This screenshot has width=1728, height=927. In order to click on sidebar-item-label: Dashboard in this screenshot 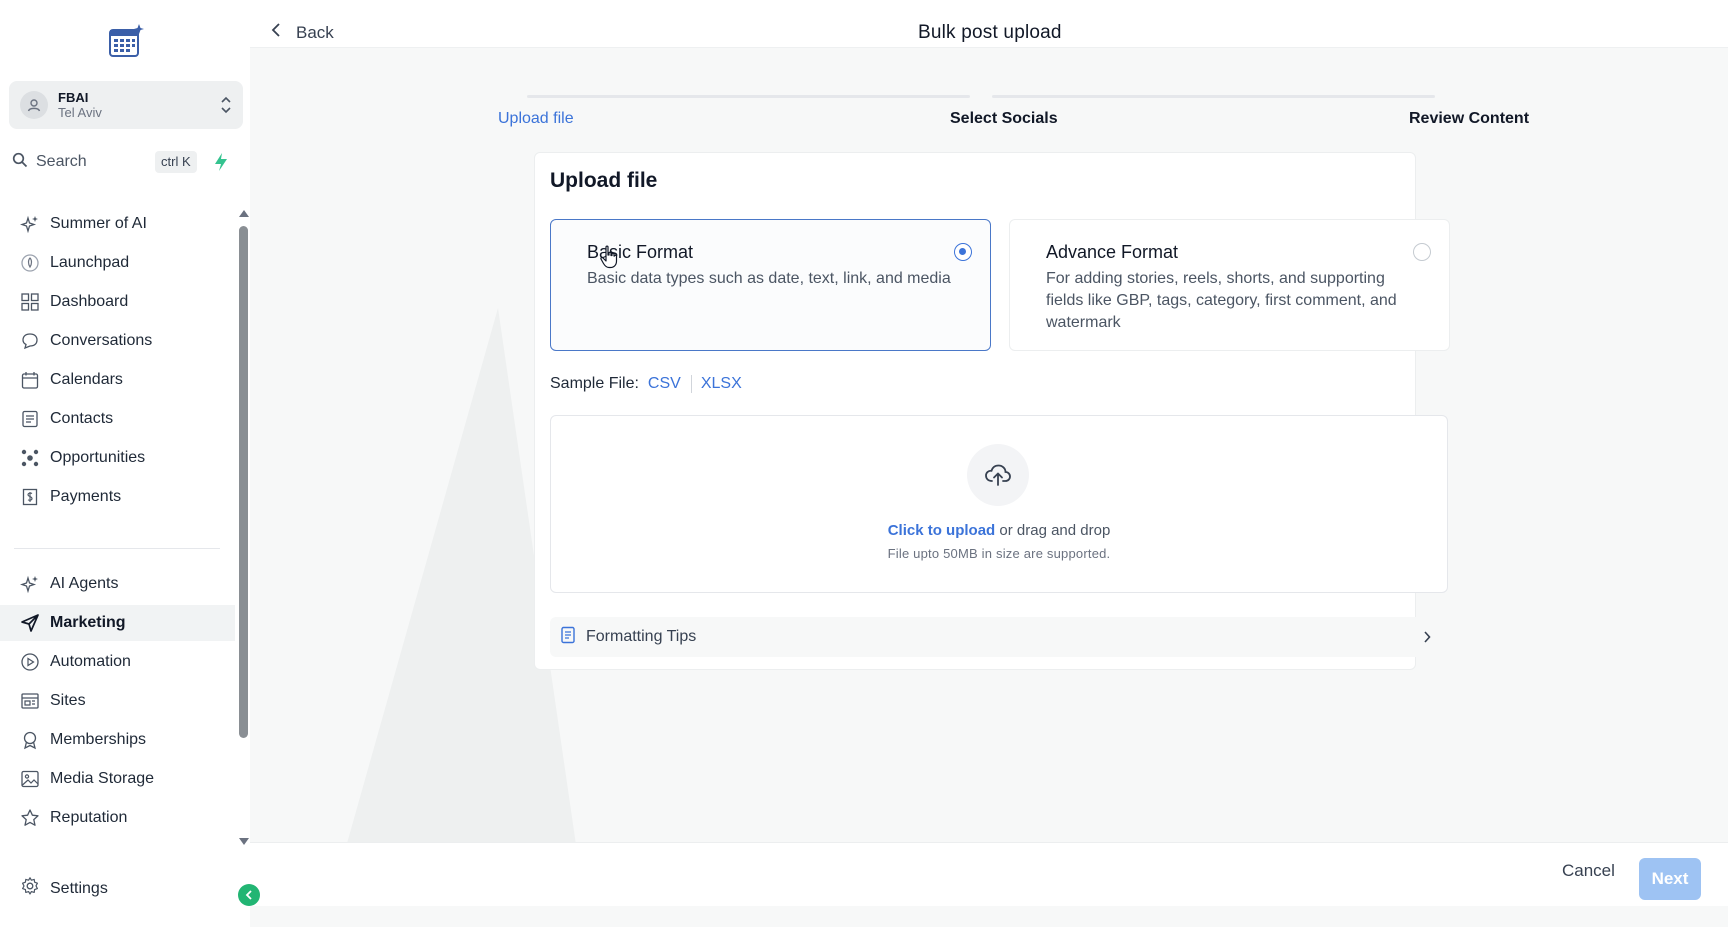, I will do `click(89, 301)`.